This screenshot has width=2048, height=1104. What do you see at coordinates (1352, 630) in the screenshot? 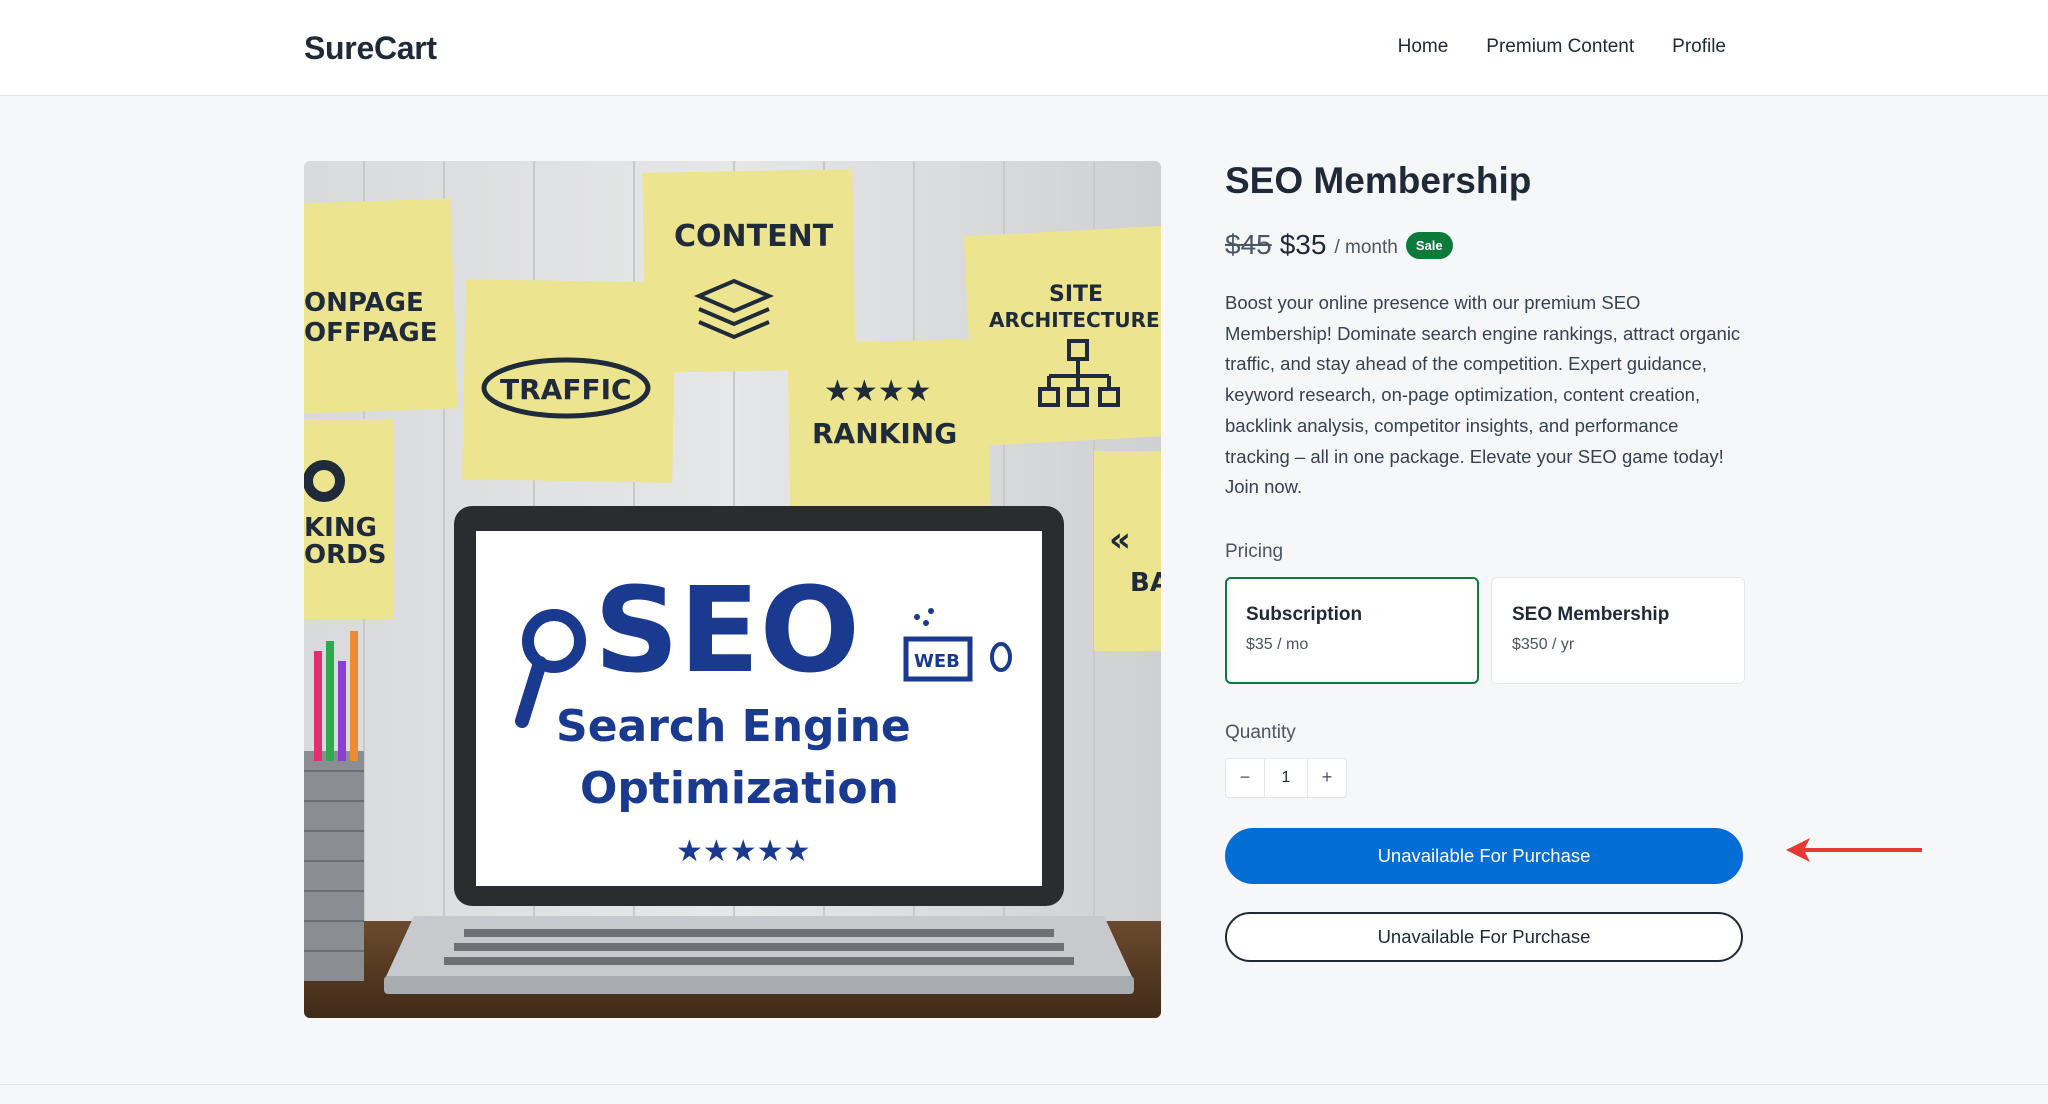
I see `price-option-subscription: Subscription $35 / mo` at bounding box center [1352, 630].